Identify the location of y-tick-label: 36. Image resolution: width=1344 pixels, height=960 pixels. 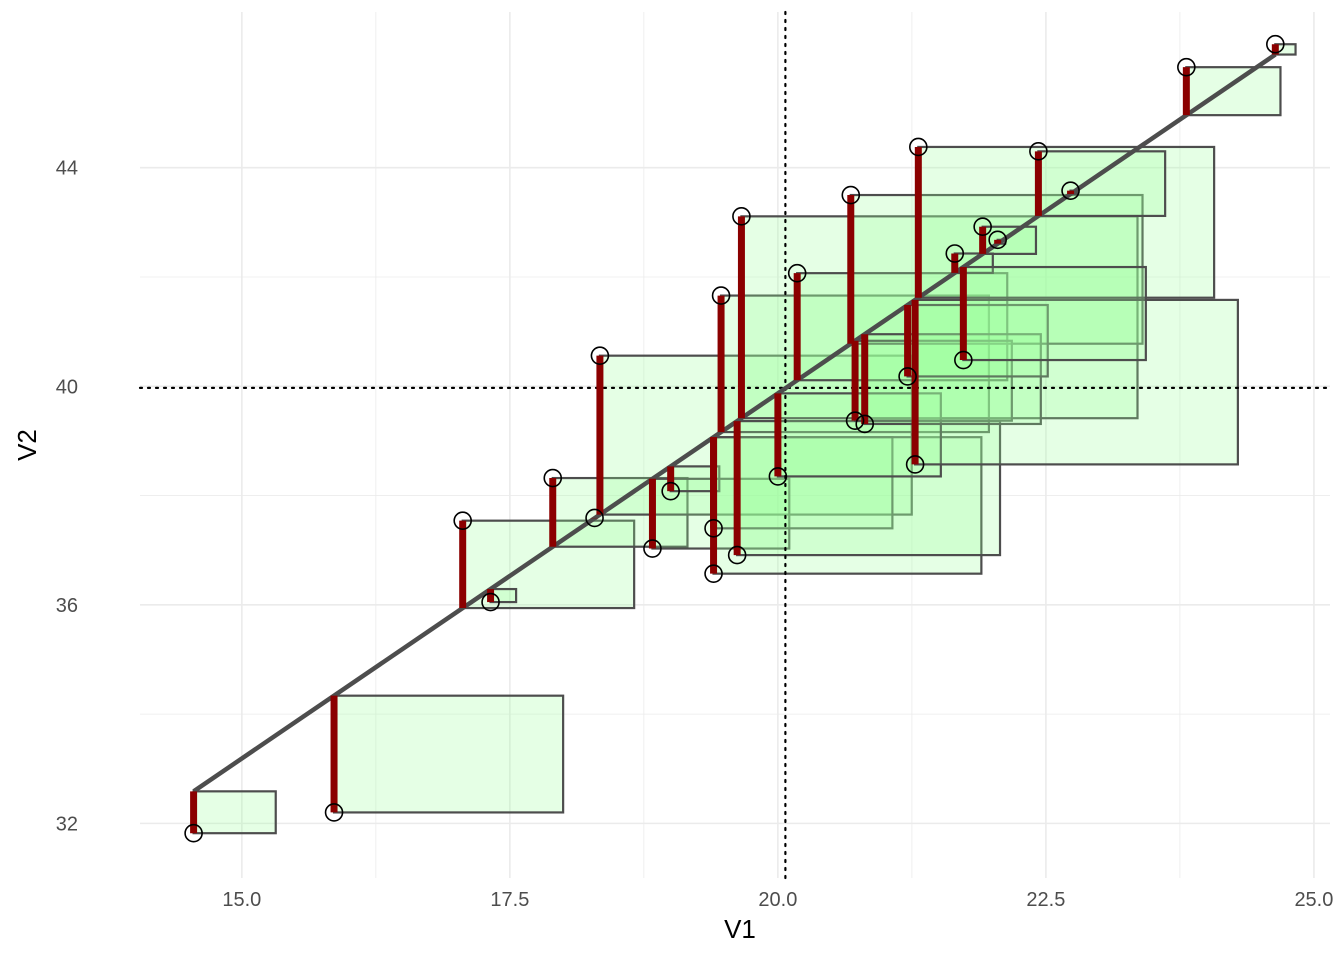
(67, 606).